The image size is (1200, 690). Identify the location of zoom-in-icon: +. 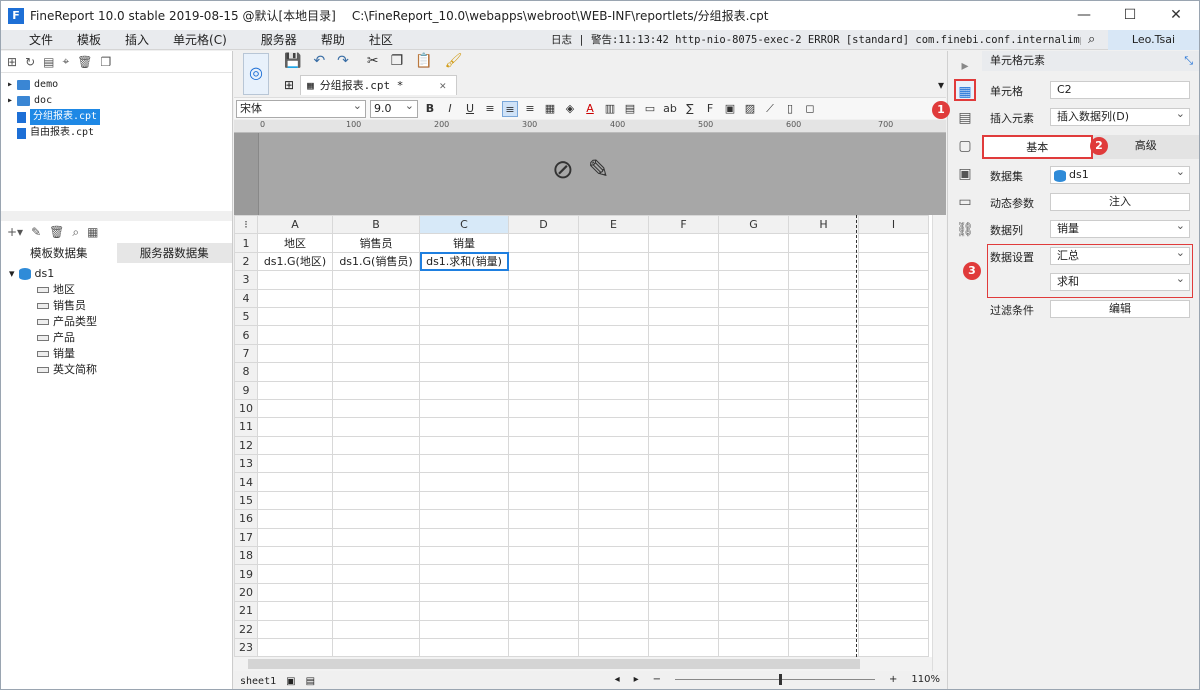
(893, 679).